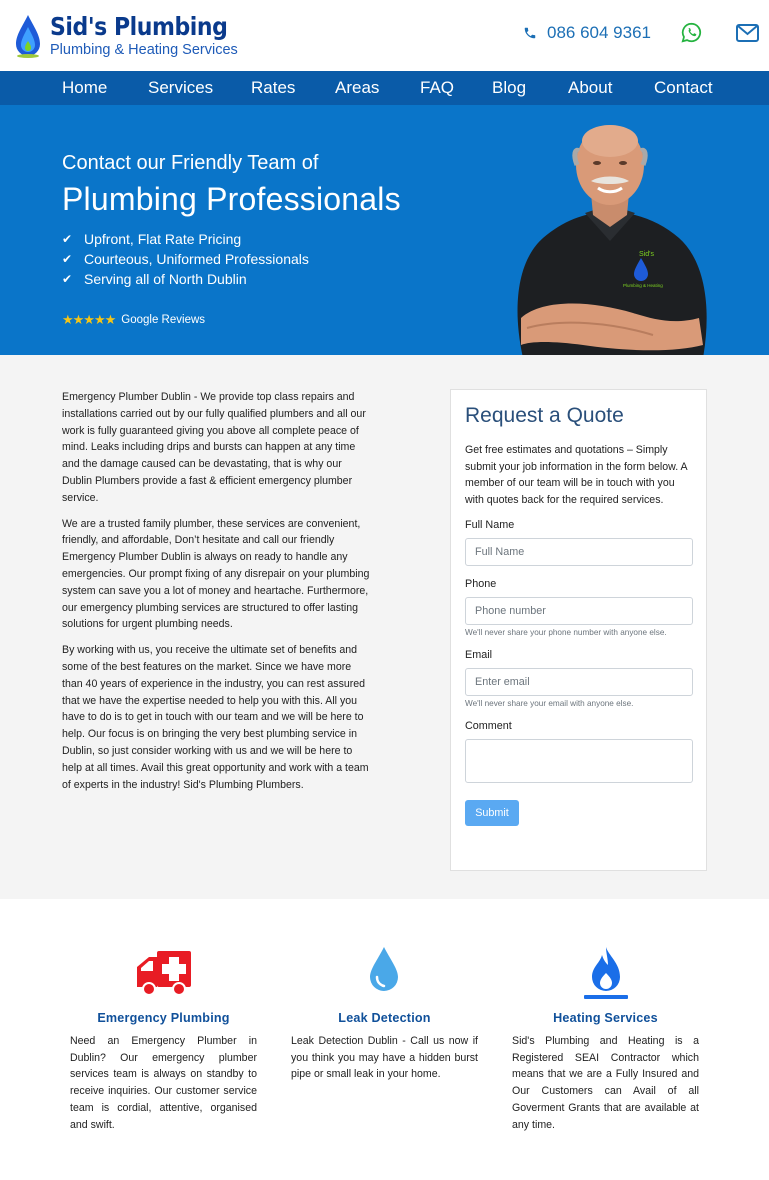 This screenshot has width=769, height=1180. What do you see at coordinates (590, 88) in the screenshot?
I see `nav-about: About` at bounding box center [590, 88].